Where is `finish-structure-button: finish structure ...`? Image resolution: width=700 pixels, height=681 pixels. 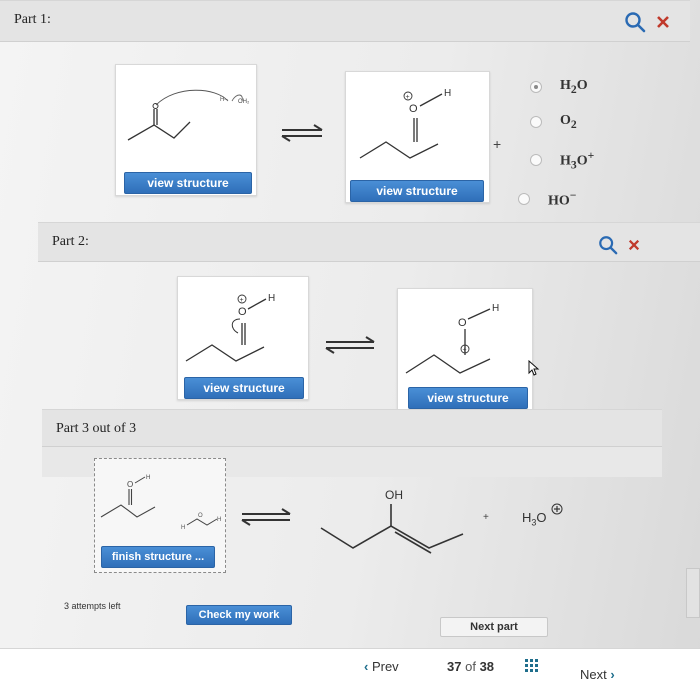 finish-structure-button: finish structure ... is located at coordinates (158, 557).